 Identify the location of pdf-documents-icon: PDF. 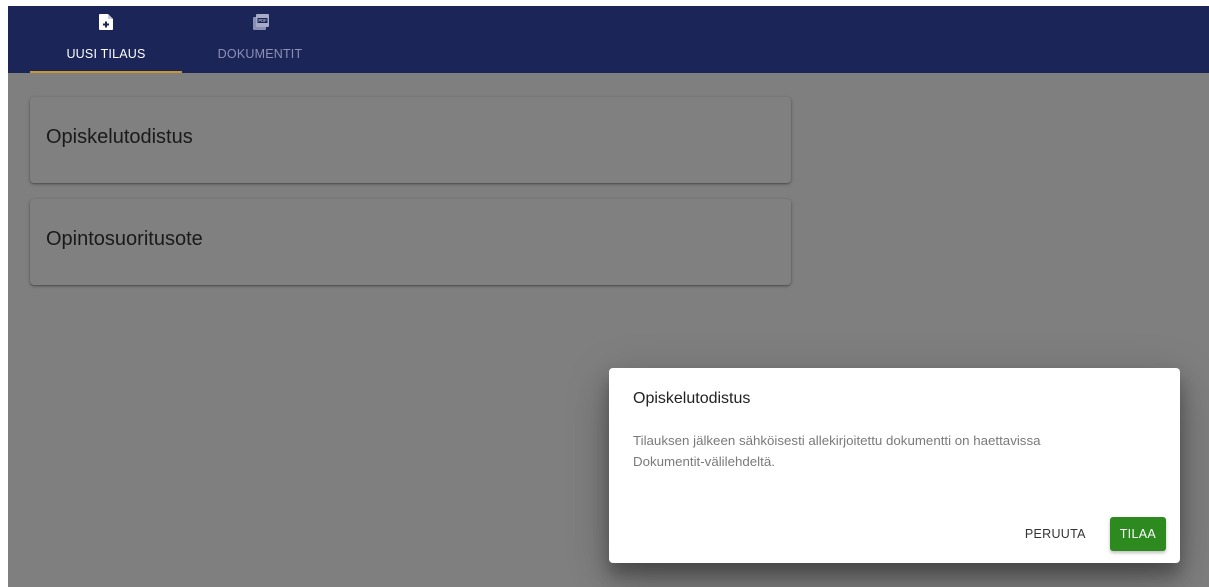
(261, 22).